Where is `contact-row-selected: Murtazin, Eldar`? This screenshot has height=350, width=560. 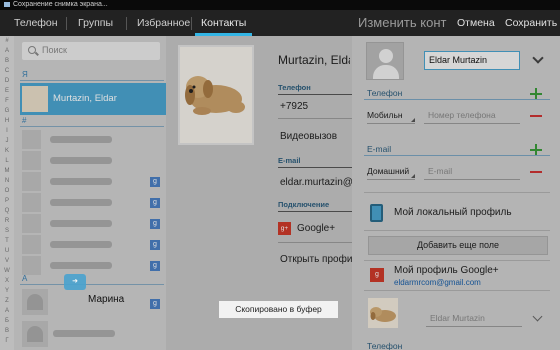
contact-row-selected: Murtazin, Eldar is located at coordinates (93, 99).